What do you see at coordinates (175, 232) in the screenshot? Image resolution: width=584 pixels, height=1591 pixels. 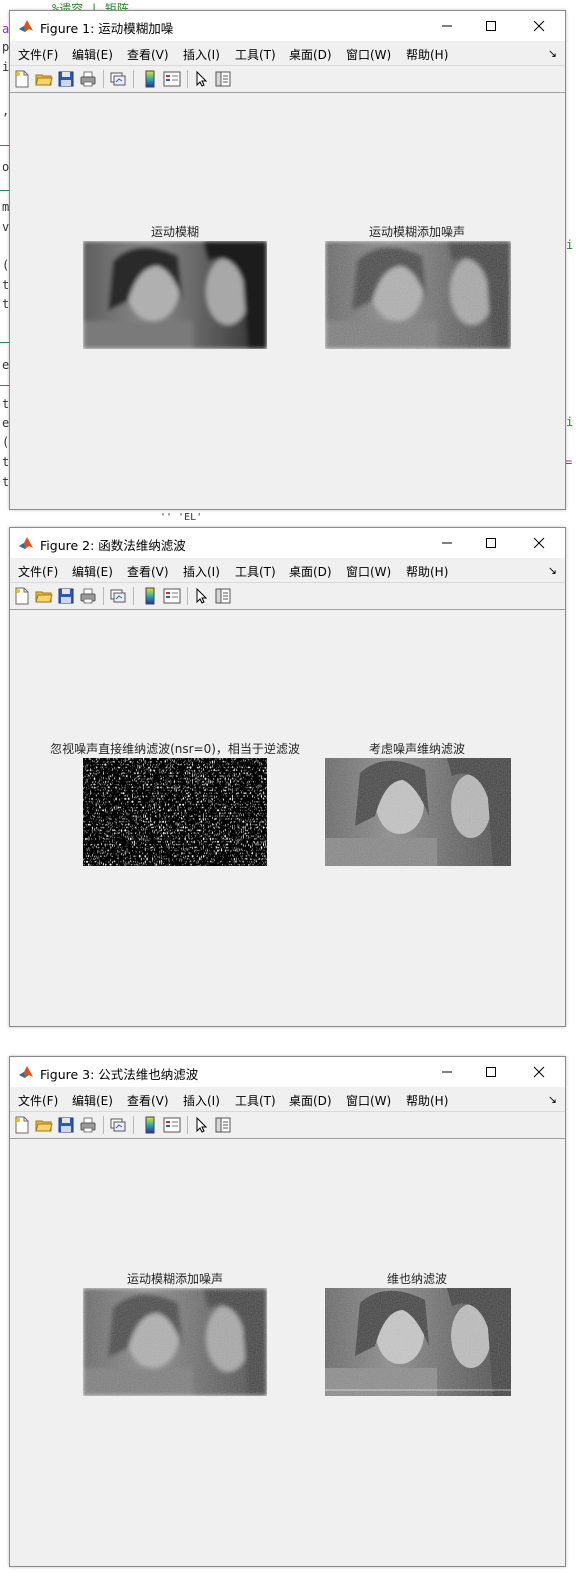 I see `axes-1-title: 运动模糊` at bounding box center [175, 232].